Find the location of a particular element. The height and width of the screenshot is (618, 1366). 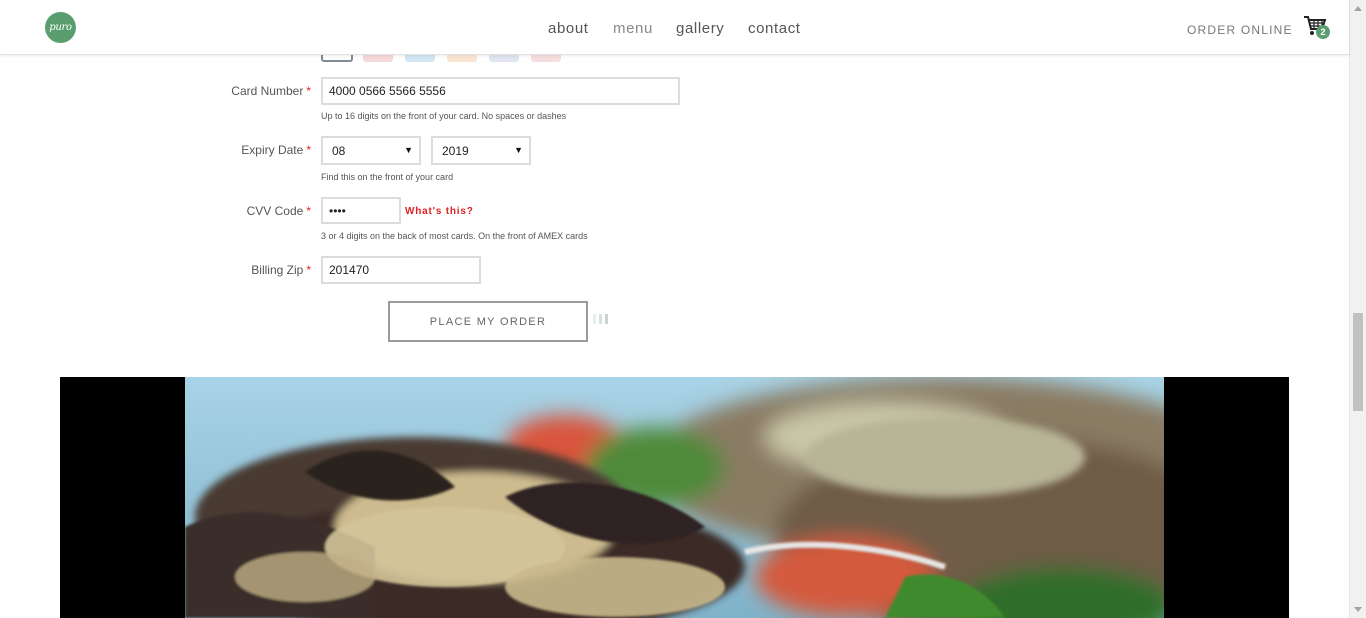

place-order-button: PLACE MY ORDER is located at coordinates (488, 321).